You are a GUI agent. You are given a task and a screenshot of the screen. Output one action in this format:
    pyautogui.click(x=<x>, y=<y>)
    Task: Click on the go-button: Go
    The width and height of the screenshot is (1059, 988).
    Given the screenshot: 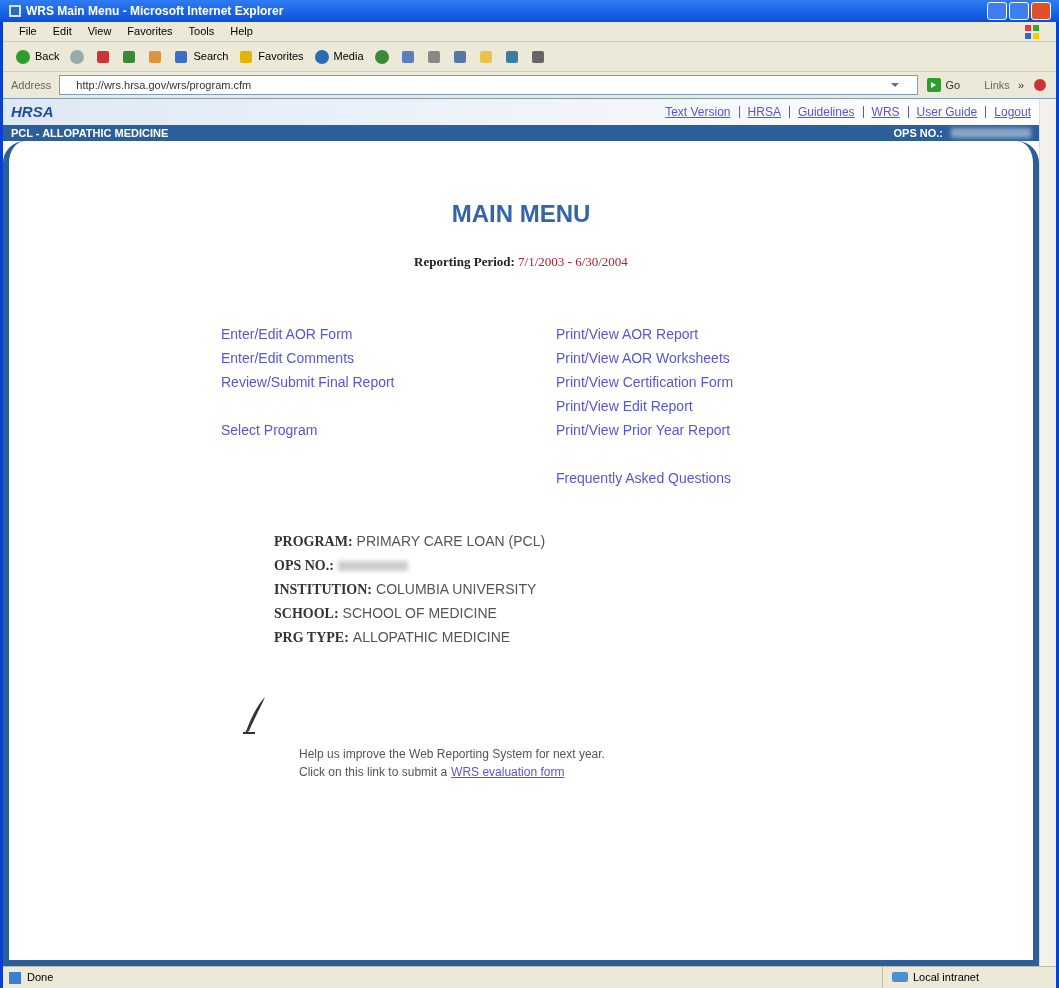 What is the action you would take?
    pyautogui.click(x=943, y=85)
    